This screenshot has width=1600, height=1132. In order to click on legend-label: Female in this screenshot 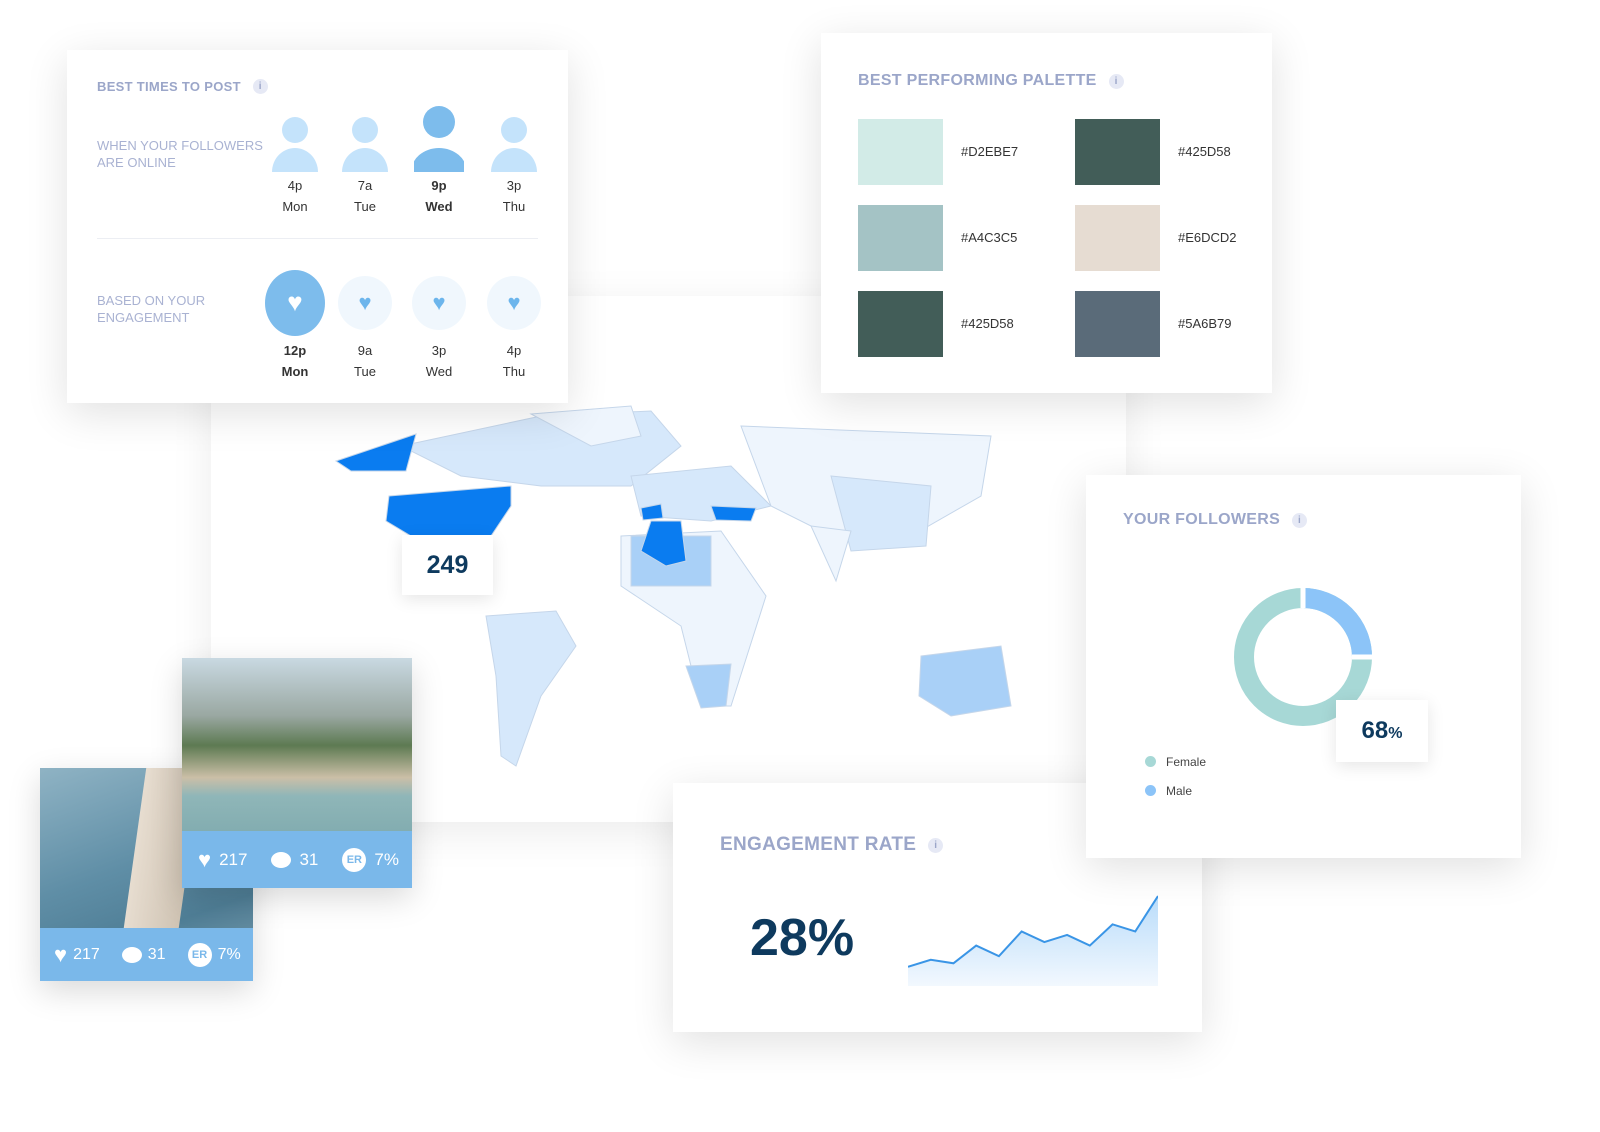, I will do `click(1186, 761)`.